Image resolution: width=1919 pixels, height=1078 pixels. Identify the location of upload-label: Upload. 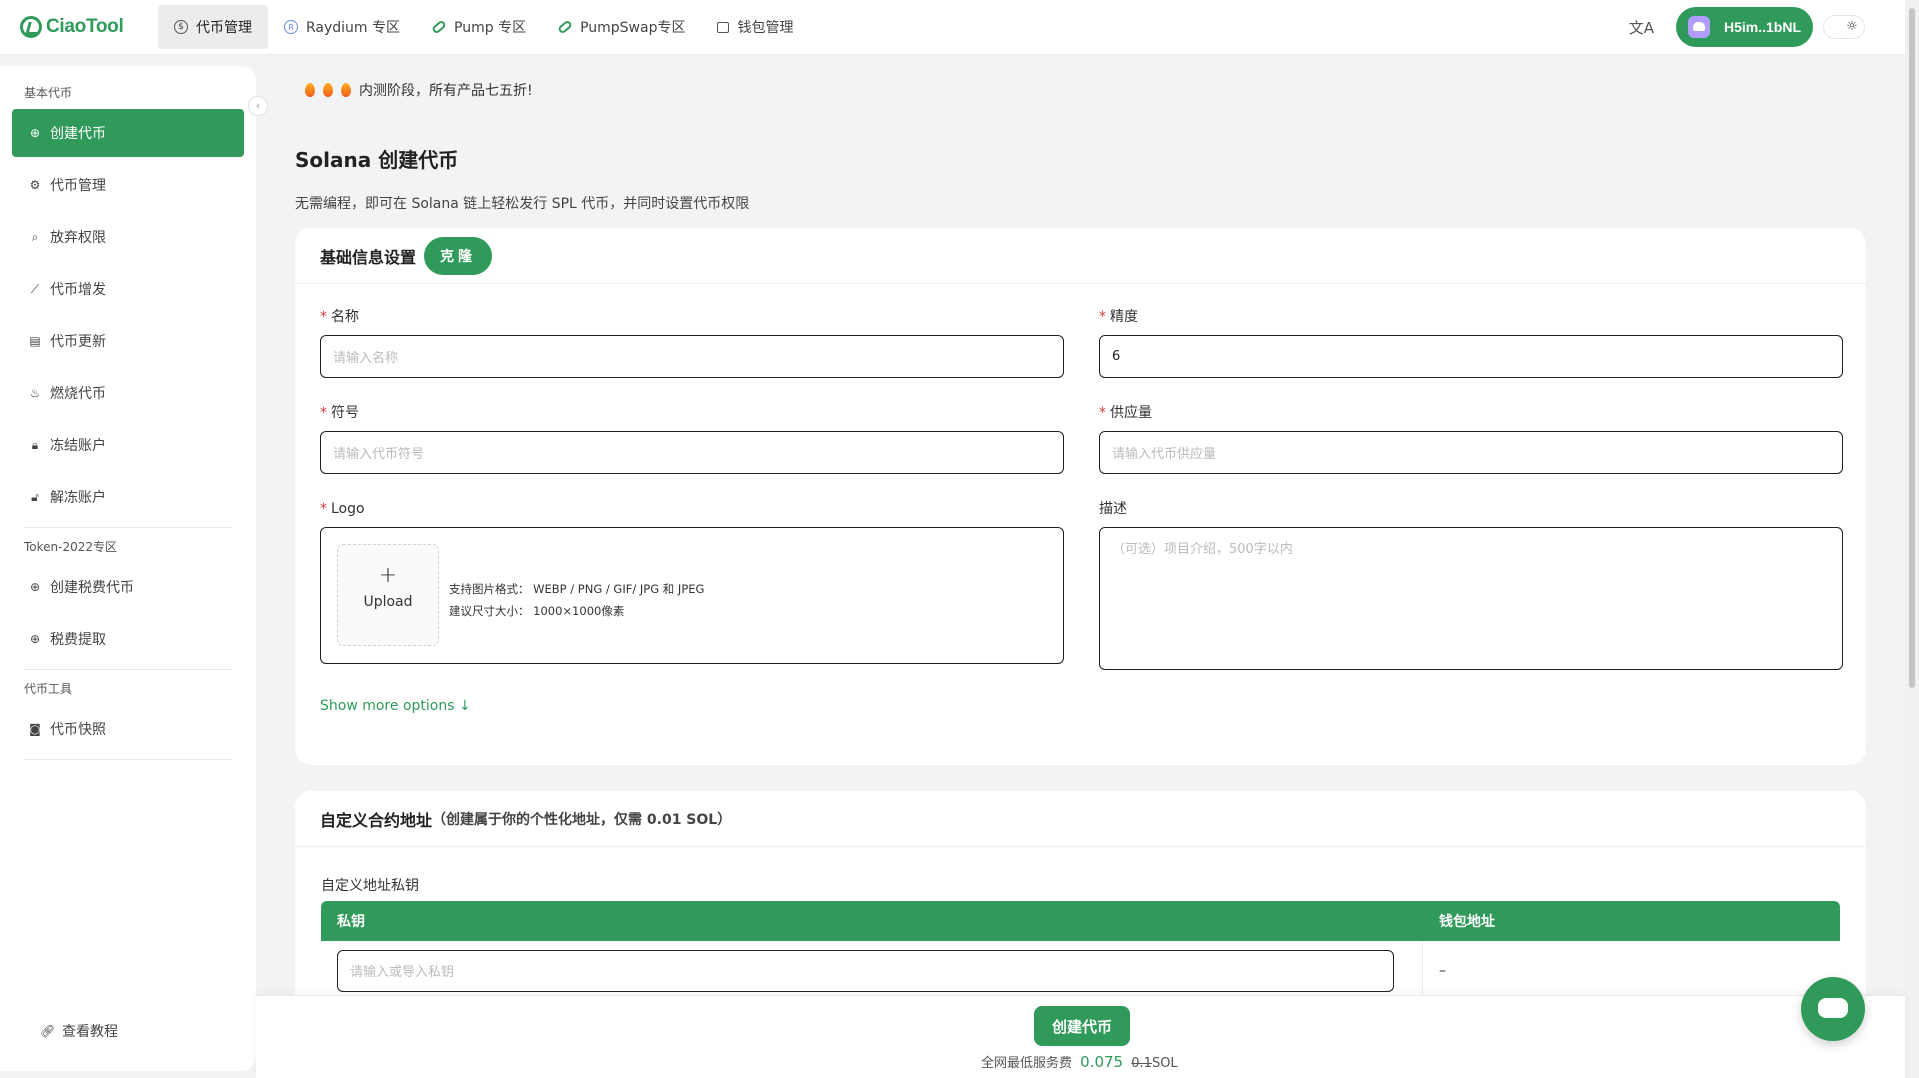
(388, 602).